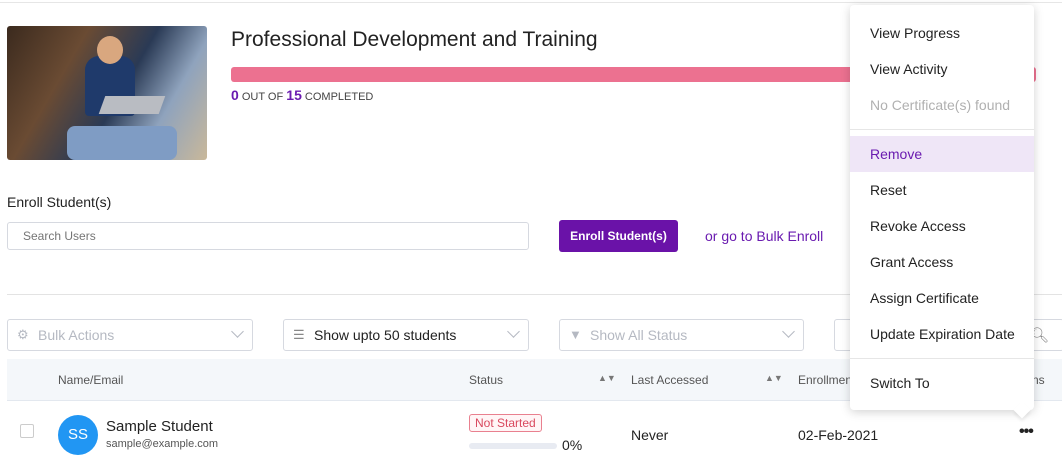  I want to click on completion-count: 0 out of 15 completed, so click(302, 95).